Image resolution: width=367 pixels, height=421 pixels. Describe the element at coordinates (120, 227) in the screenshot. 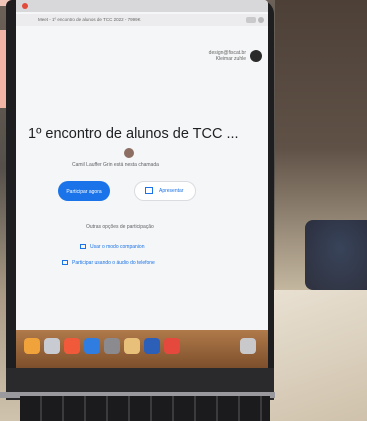

I see `other-options-label: Outras opções de participação` at that location.